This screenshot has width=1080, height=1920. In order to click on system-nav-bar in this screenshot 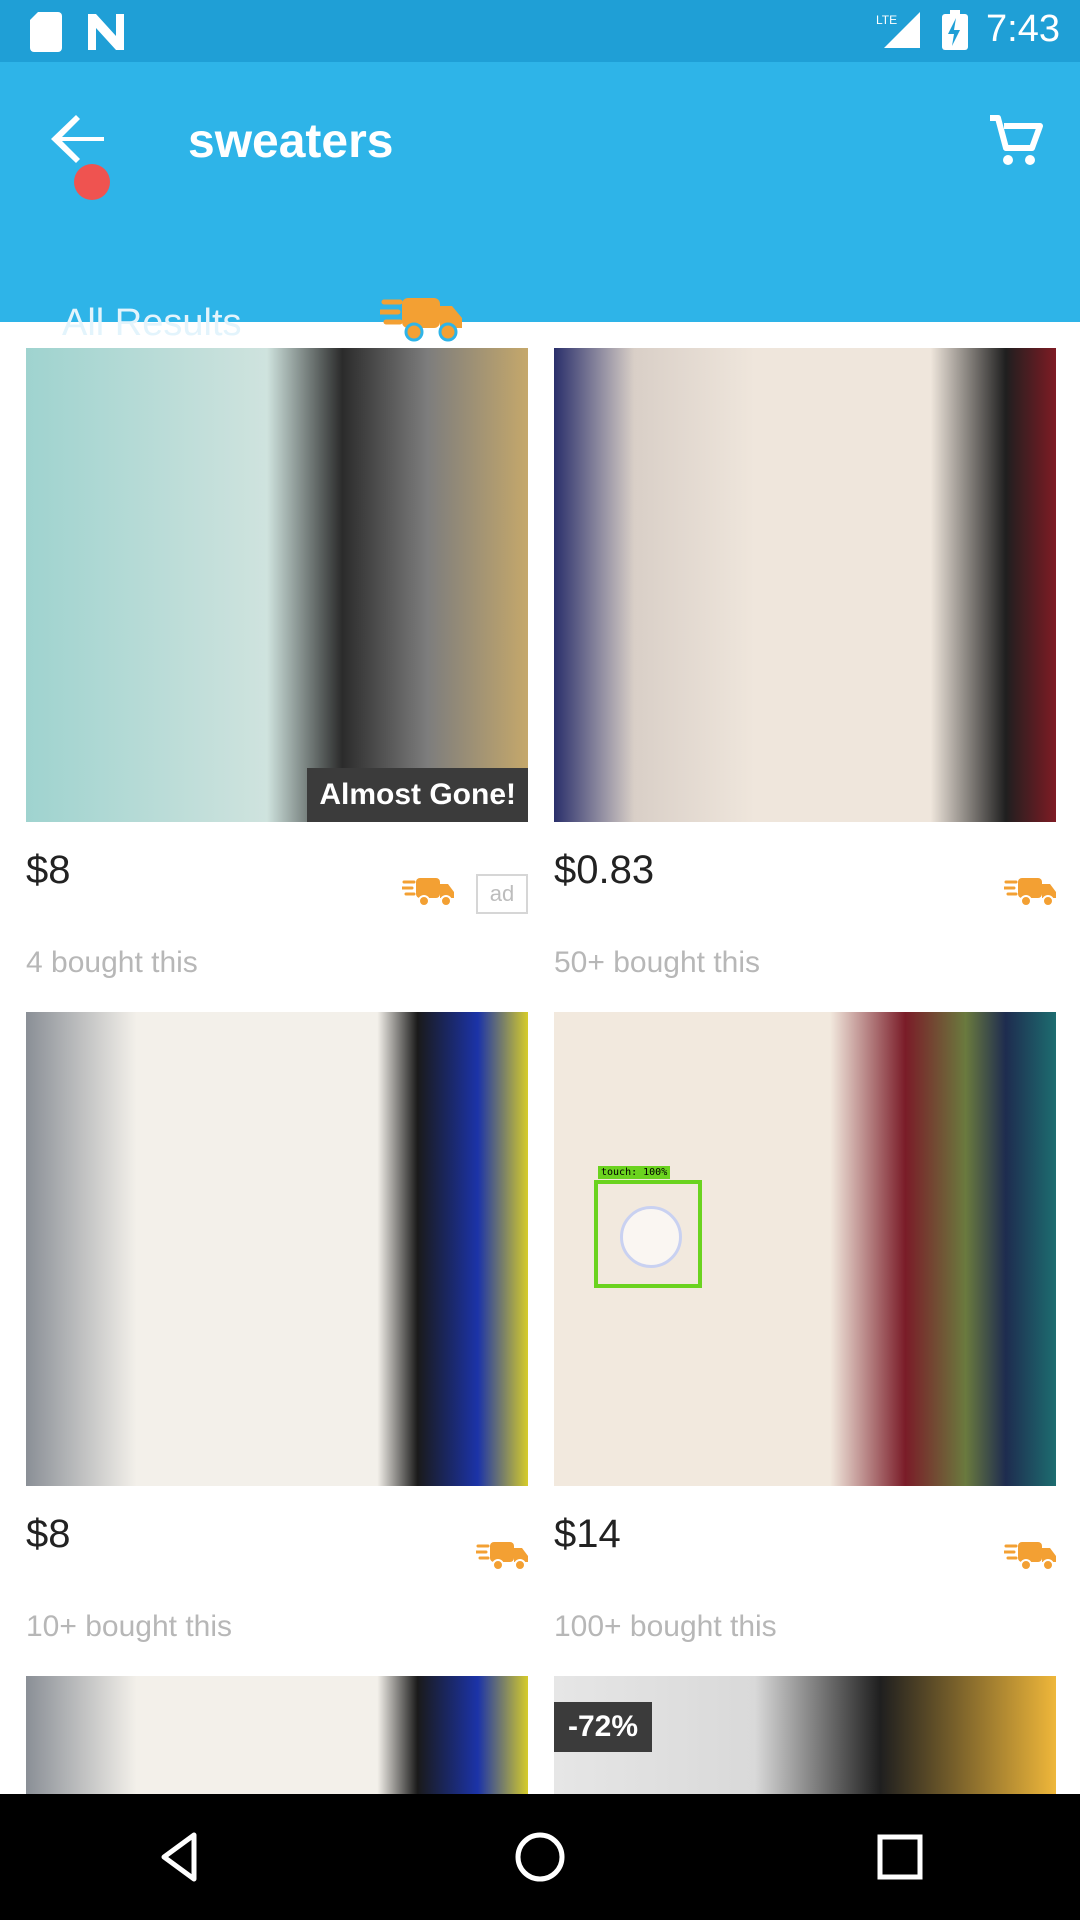, I will do `click(540, 1857)`.